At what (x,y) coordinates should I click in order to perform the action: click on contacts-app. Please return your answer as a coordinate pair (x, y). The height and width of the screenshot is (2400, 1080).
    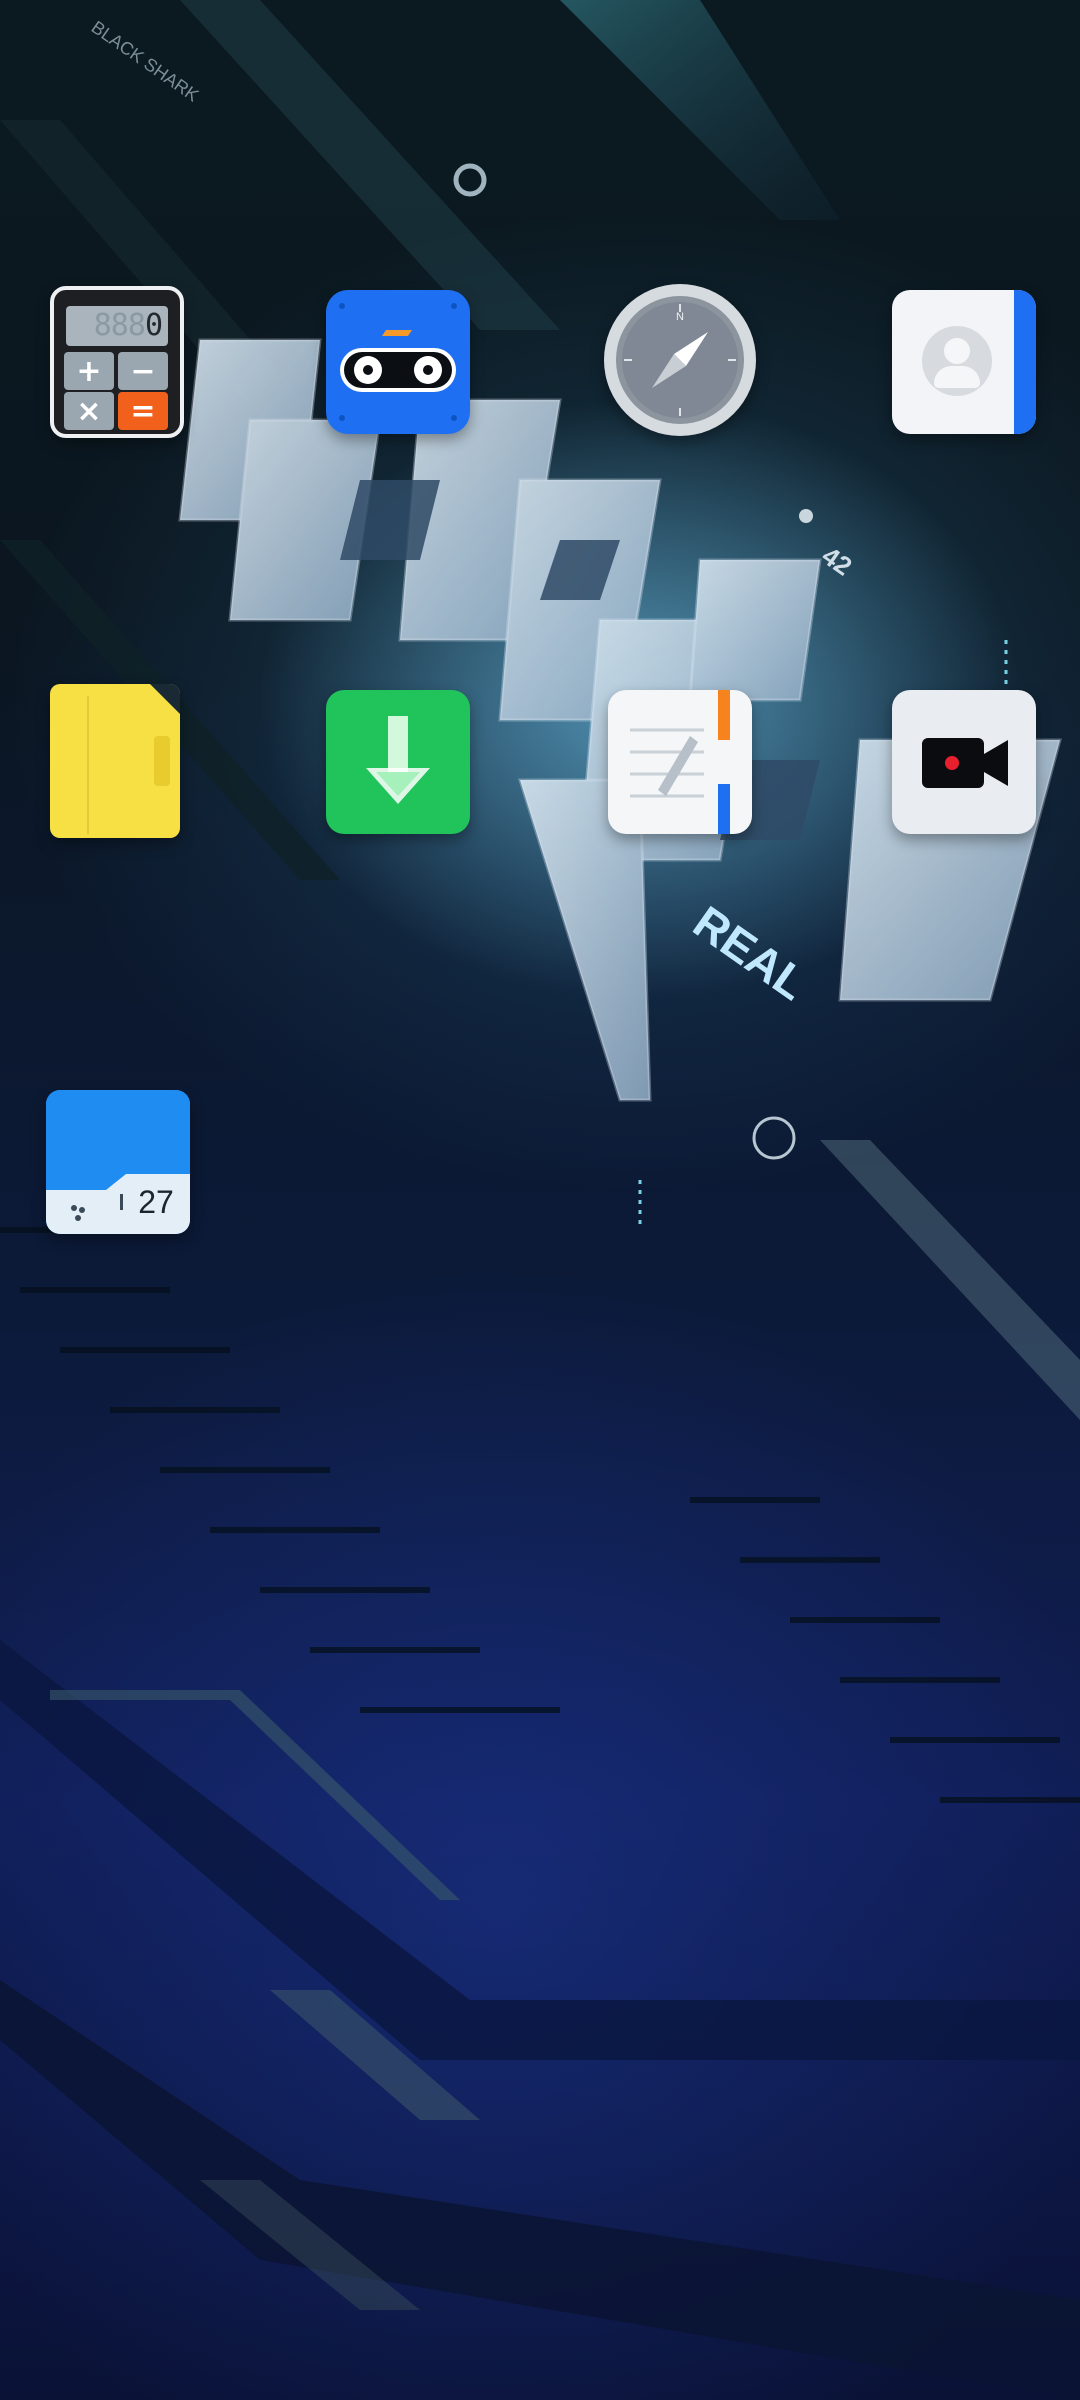
    Looking at the image, I should click on (964, 362).